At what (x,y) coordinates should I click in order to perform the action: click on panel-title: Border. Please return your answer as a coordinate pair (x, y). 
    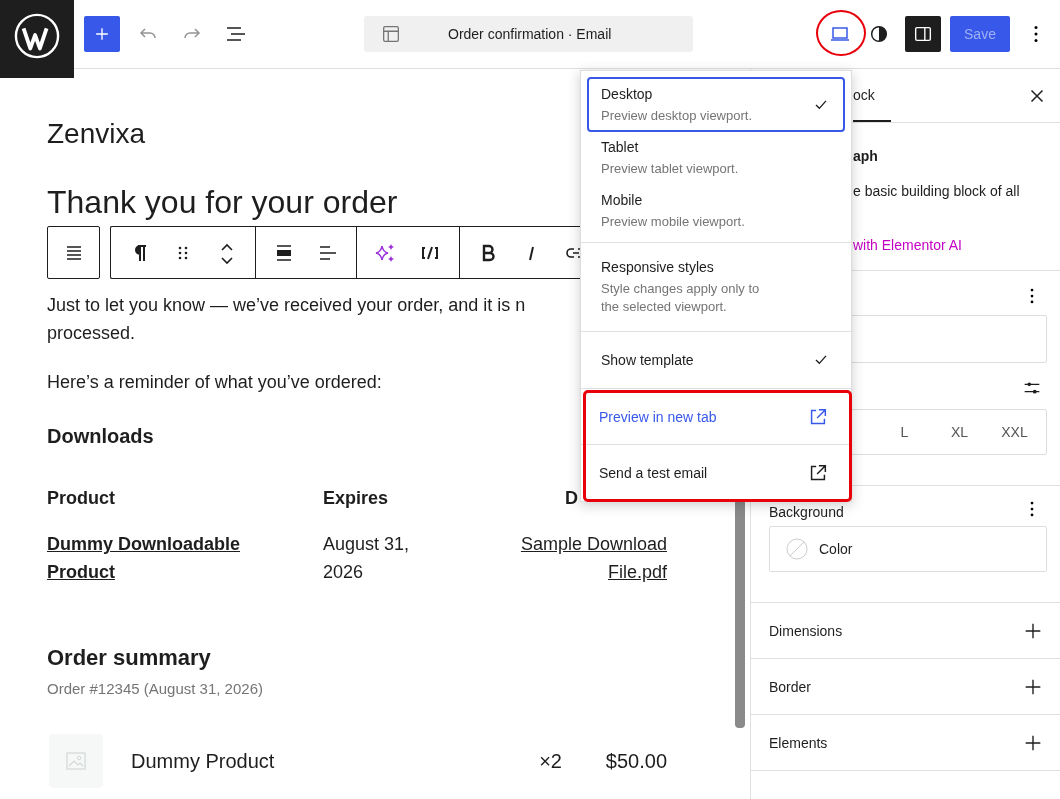
    Looking at the image, I should click on (790, 686).